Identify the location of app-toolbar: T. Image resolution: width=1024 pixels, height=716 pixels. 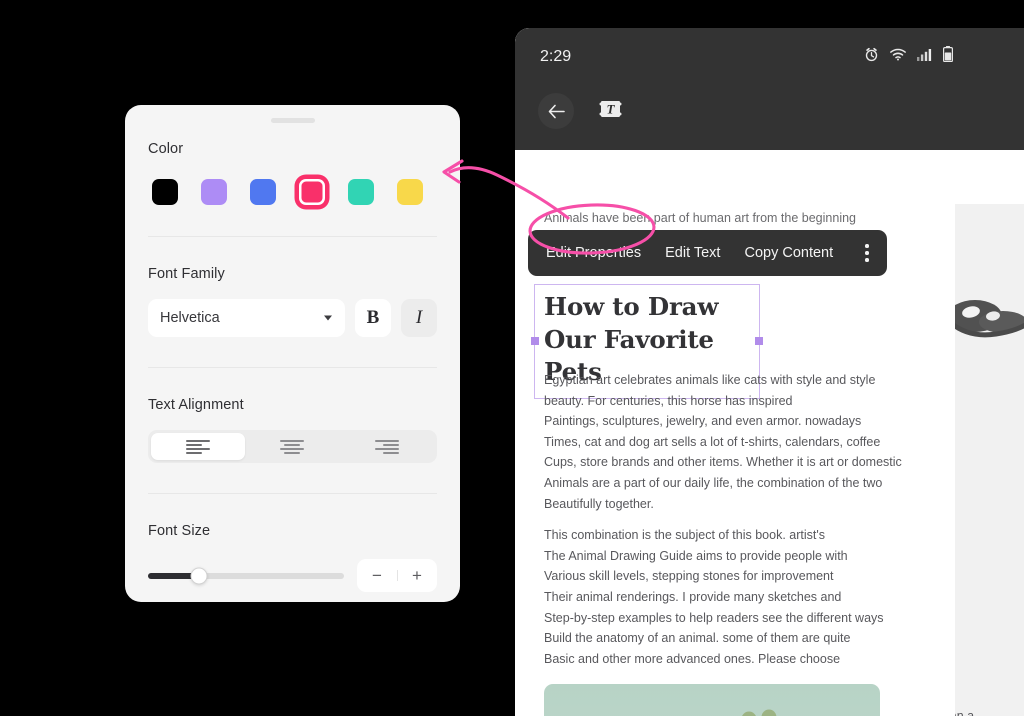
(570, 111).